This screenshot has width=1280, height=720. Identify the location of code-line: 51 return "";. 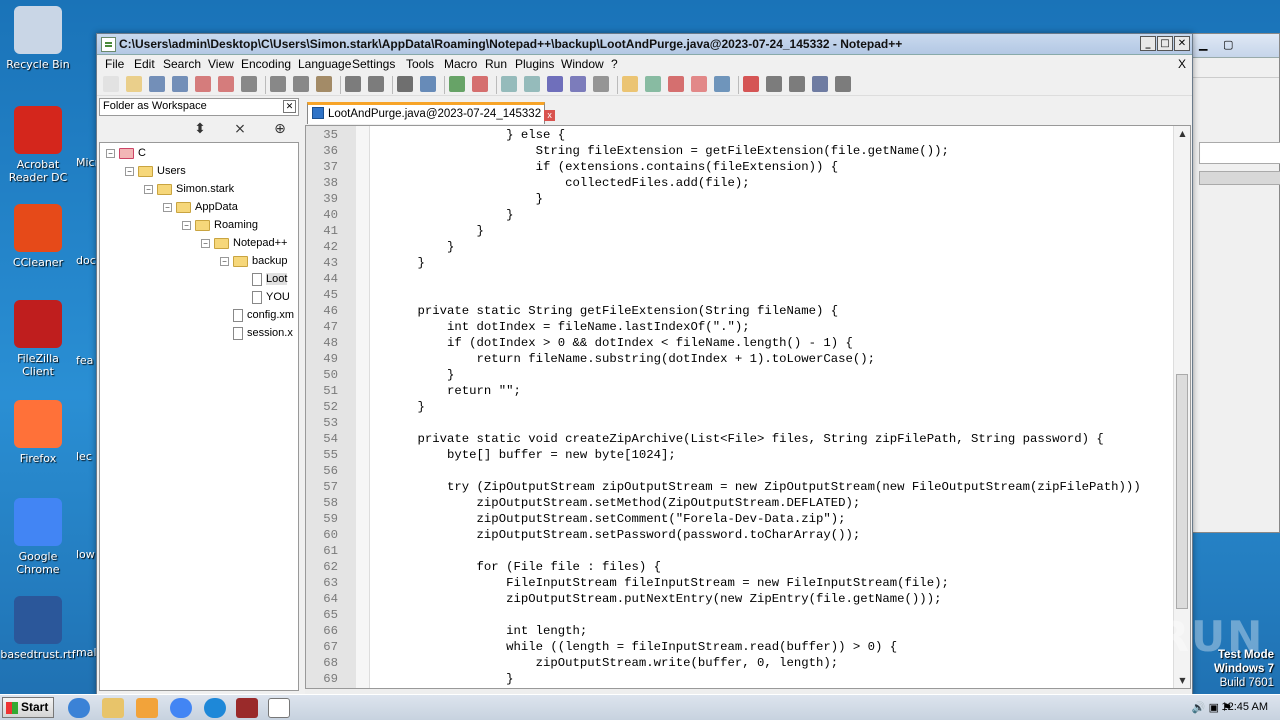
(741, 391).